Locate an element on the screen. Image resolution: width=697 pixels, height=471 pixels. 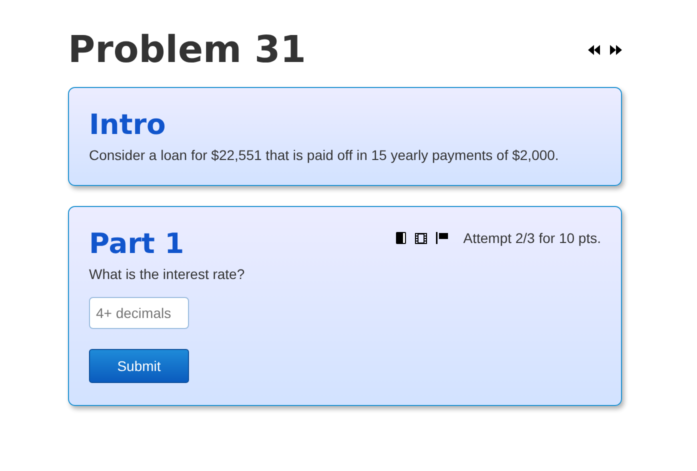
attempt-info: Attempt 2/3 for 10 pts. is located at coordinates (532, 238).